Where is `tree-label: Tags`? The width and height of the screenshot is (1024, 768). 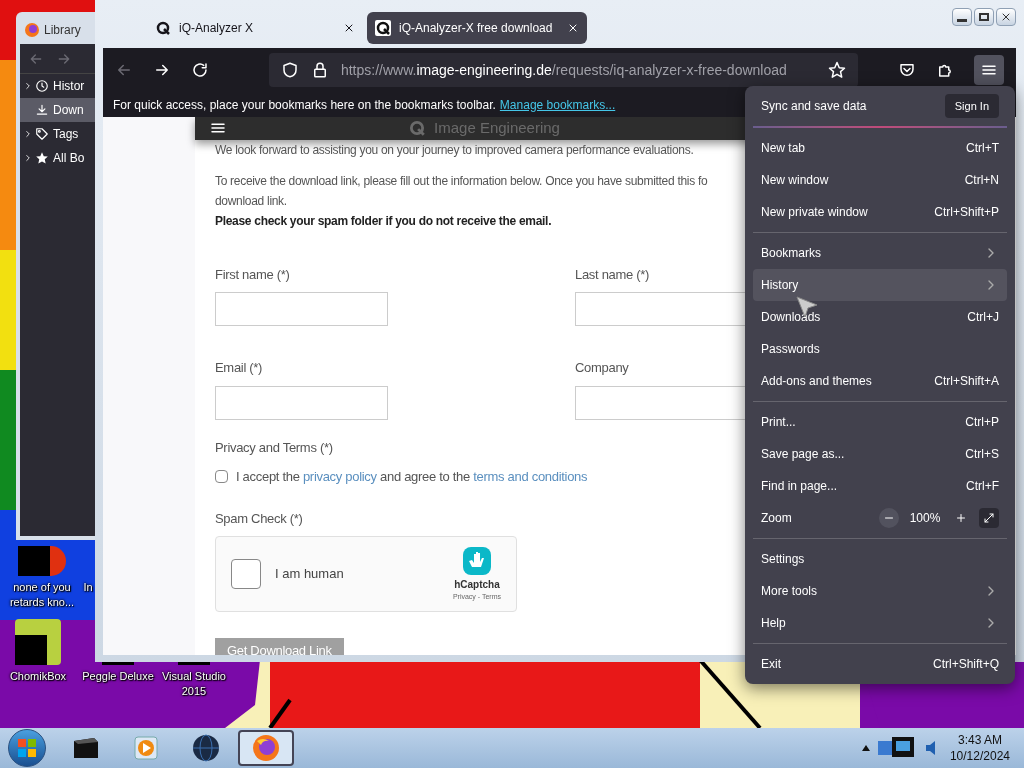
tree-label: Tags is located at coordinates (66, 134).